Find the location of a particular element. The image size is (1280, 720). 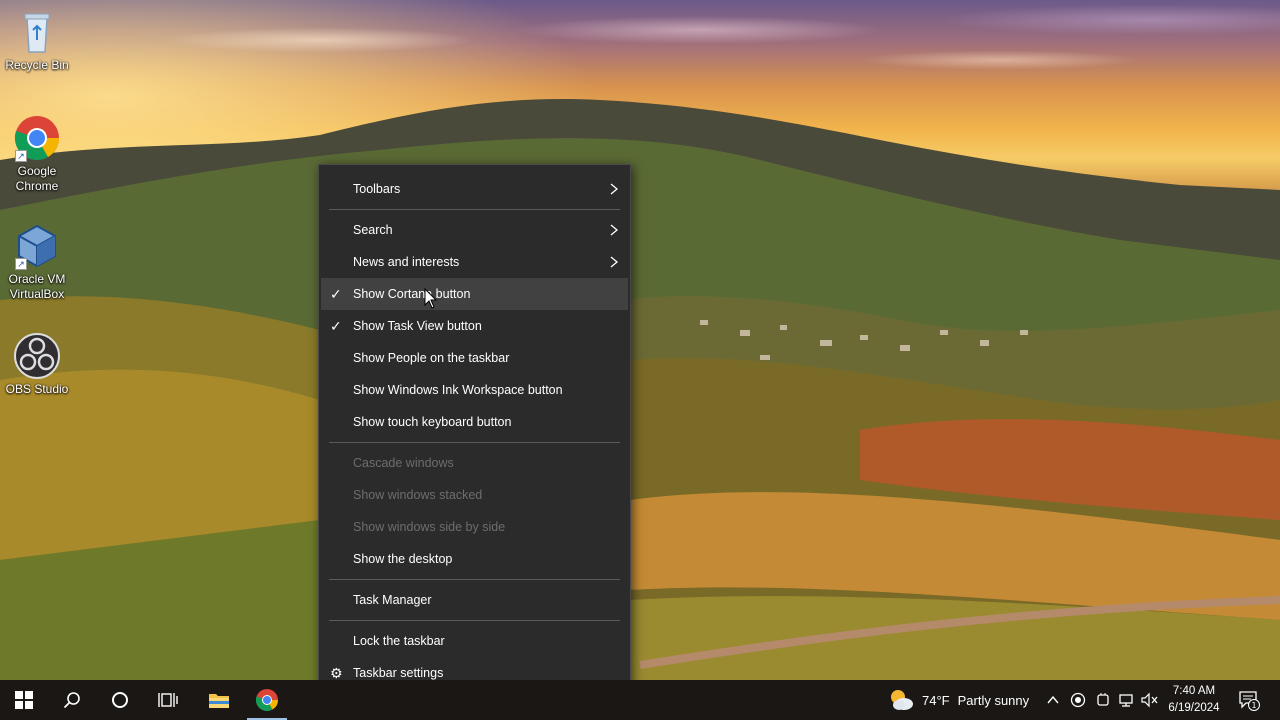

weather-widget: 74°F Partly sunny is located at coordinates (958, 700).